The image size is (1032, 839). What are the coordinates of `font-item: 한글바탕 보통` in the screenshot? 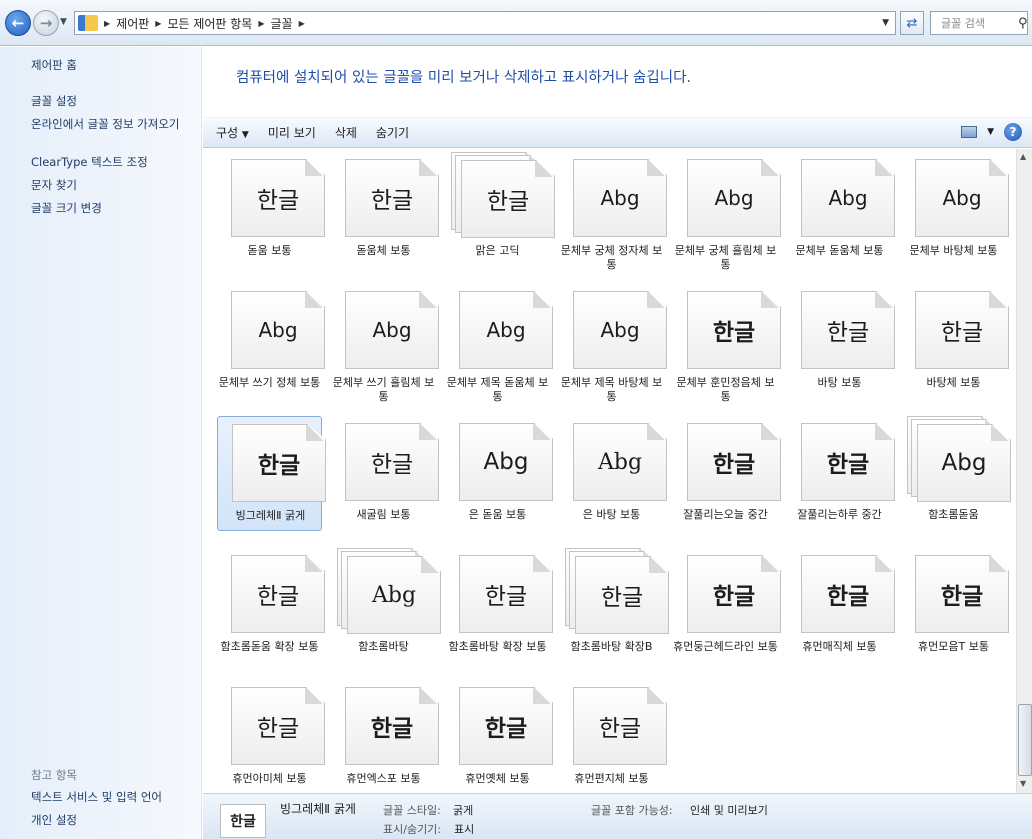 It's located at (841, 341).